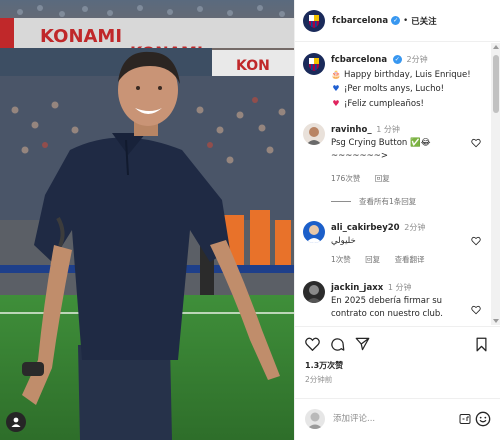  I want to click on cake-icon: 🎂, so click(336, 74).